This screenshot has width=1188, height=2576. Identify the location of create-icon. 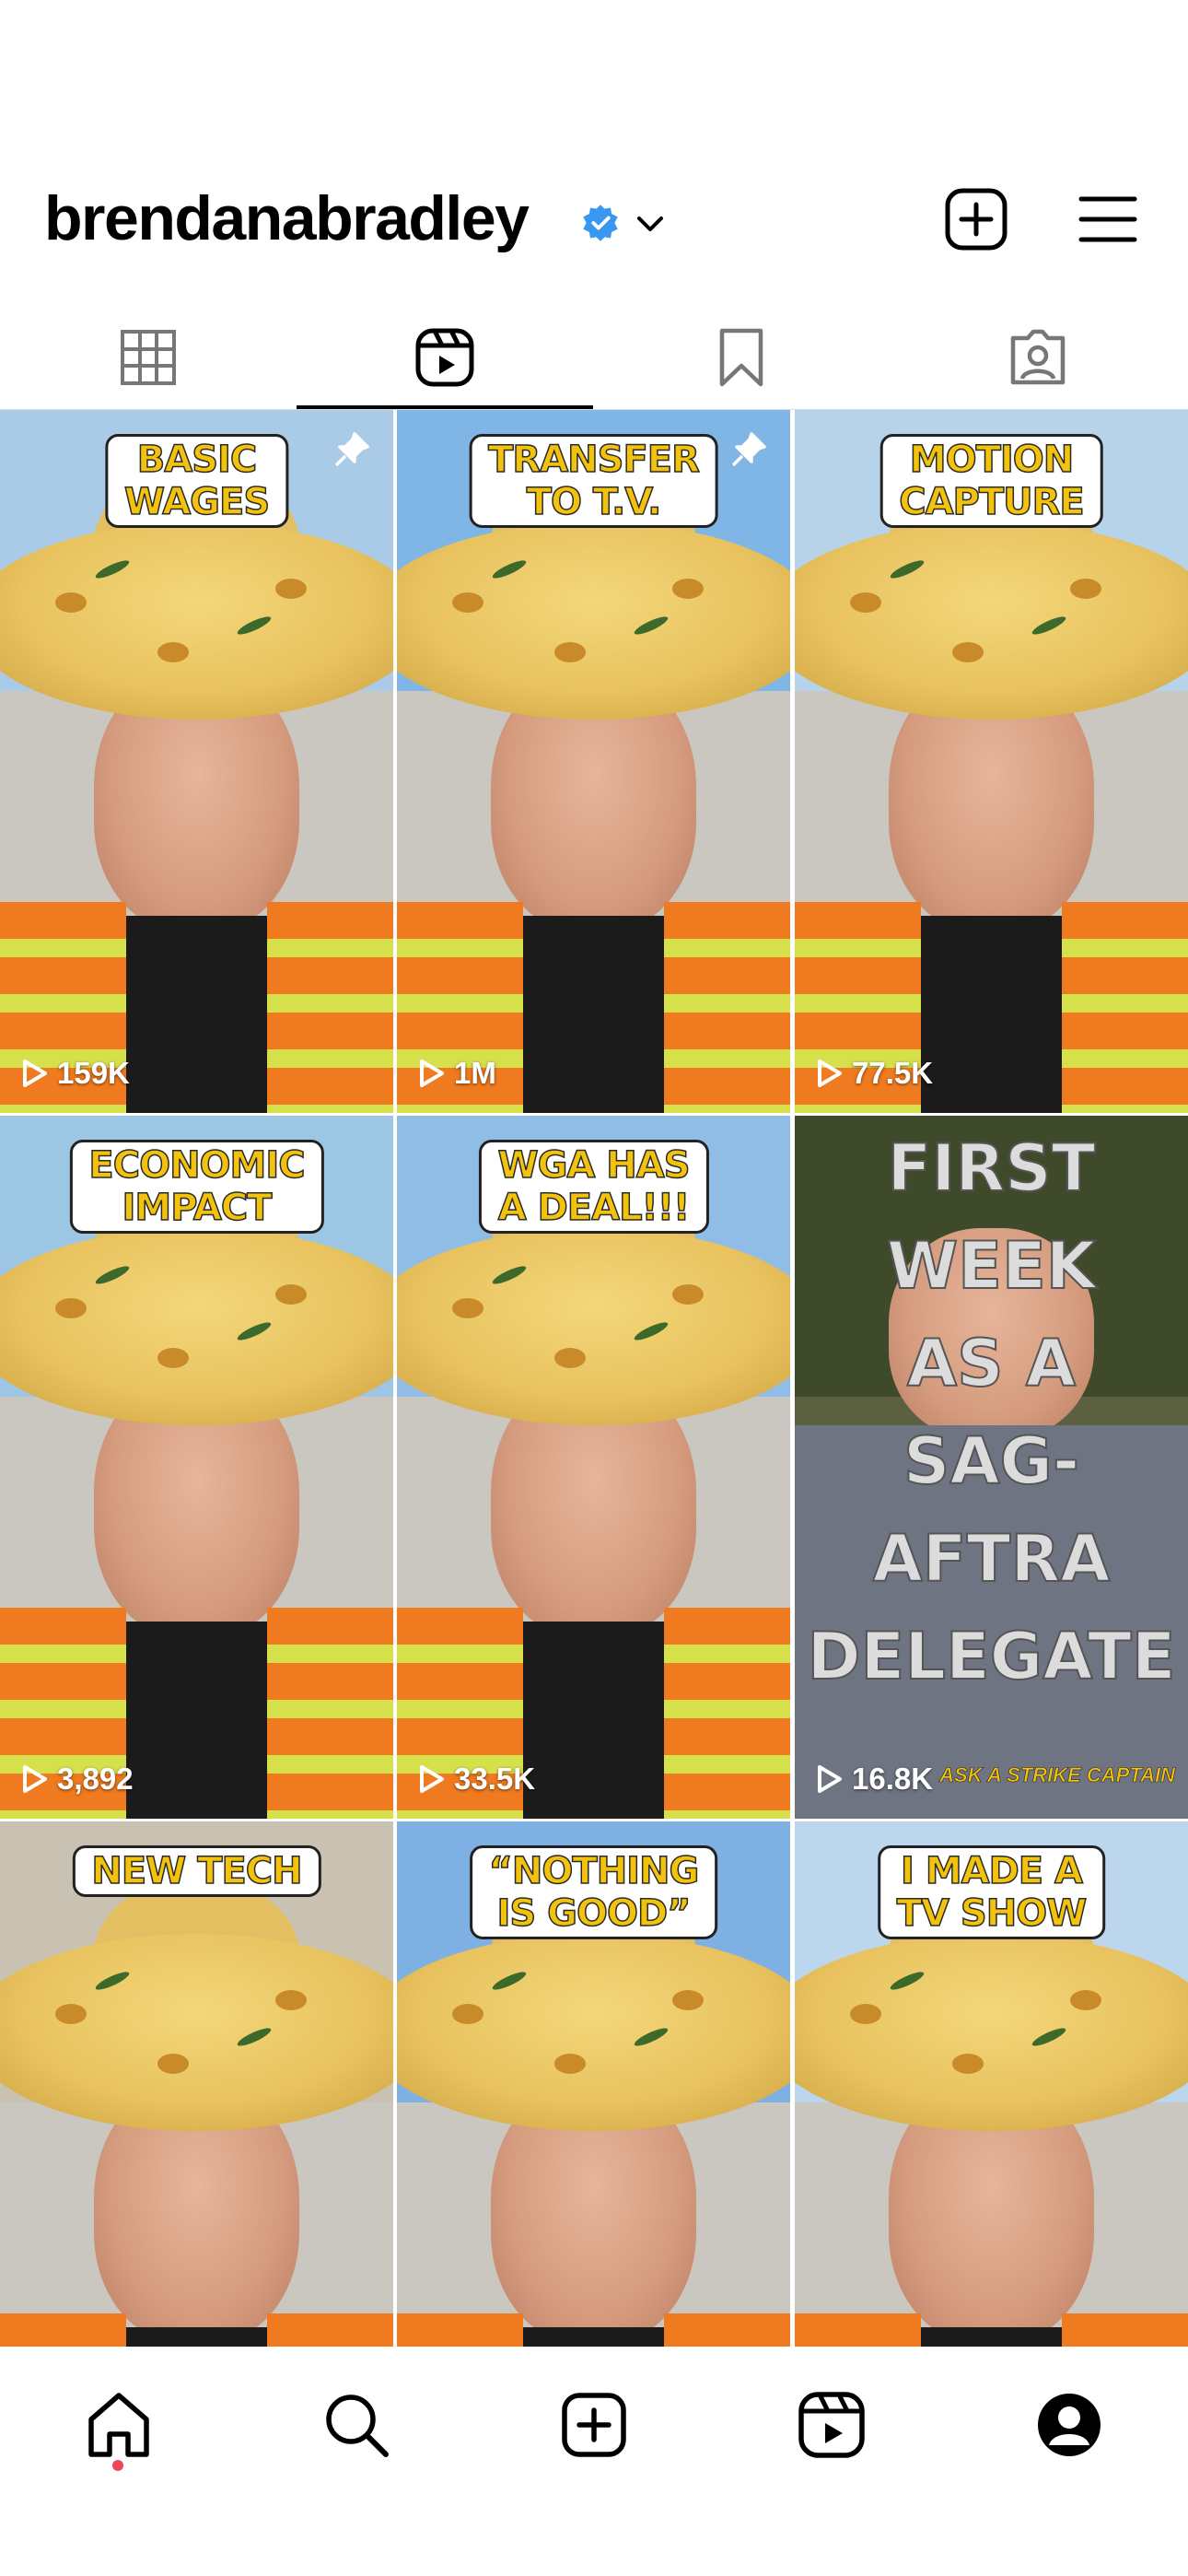
(976, 219).